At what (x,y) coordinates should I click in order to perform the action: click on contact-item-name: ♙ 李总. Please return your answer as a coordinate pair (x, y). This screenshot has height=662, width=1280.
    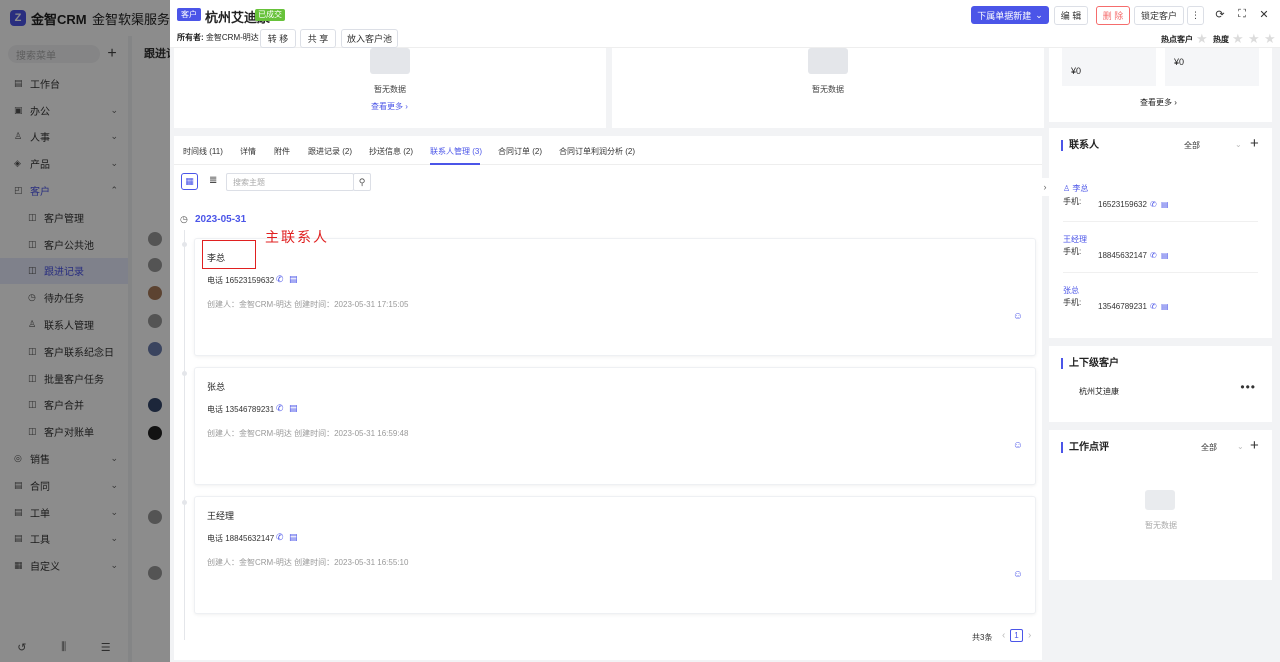
    Looking at the image, I should click on (1075, 188).